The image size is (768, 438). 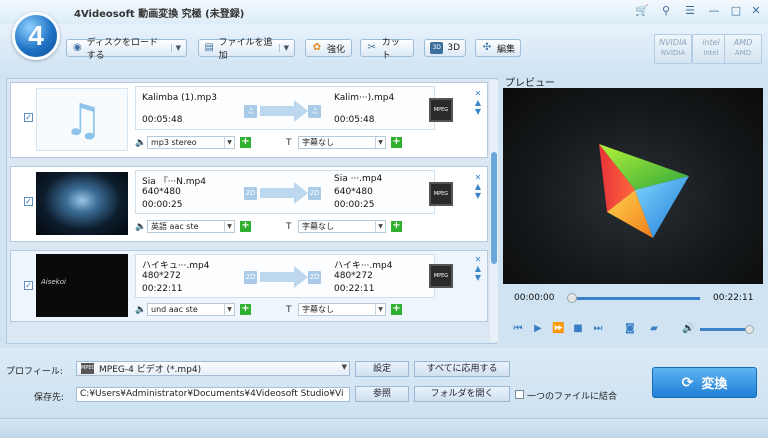 What do you see at coordinates (150, 370) in the screenshot?
I see `profile-value: MPEG-4 ビデオ (*.mp4)` at bounding box center [150, 370].